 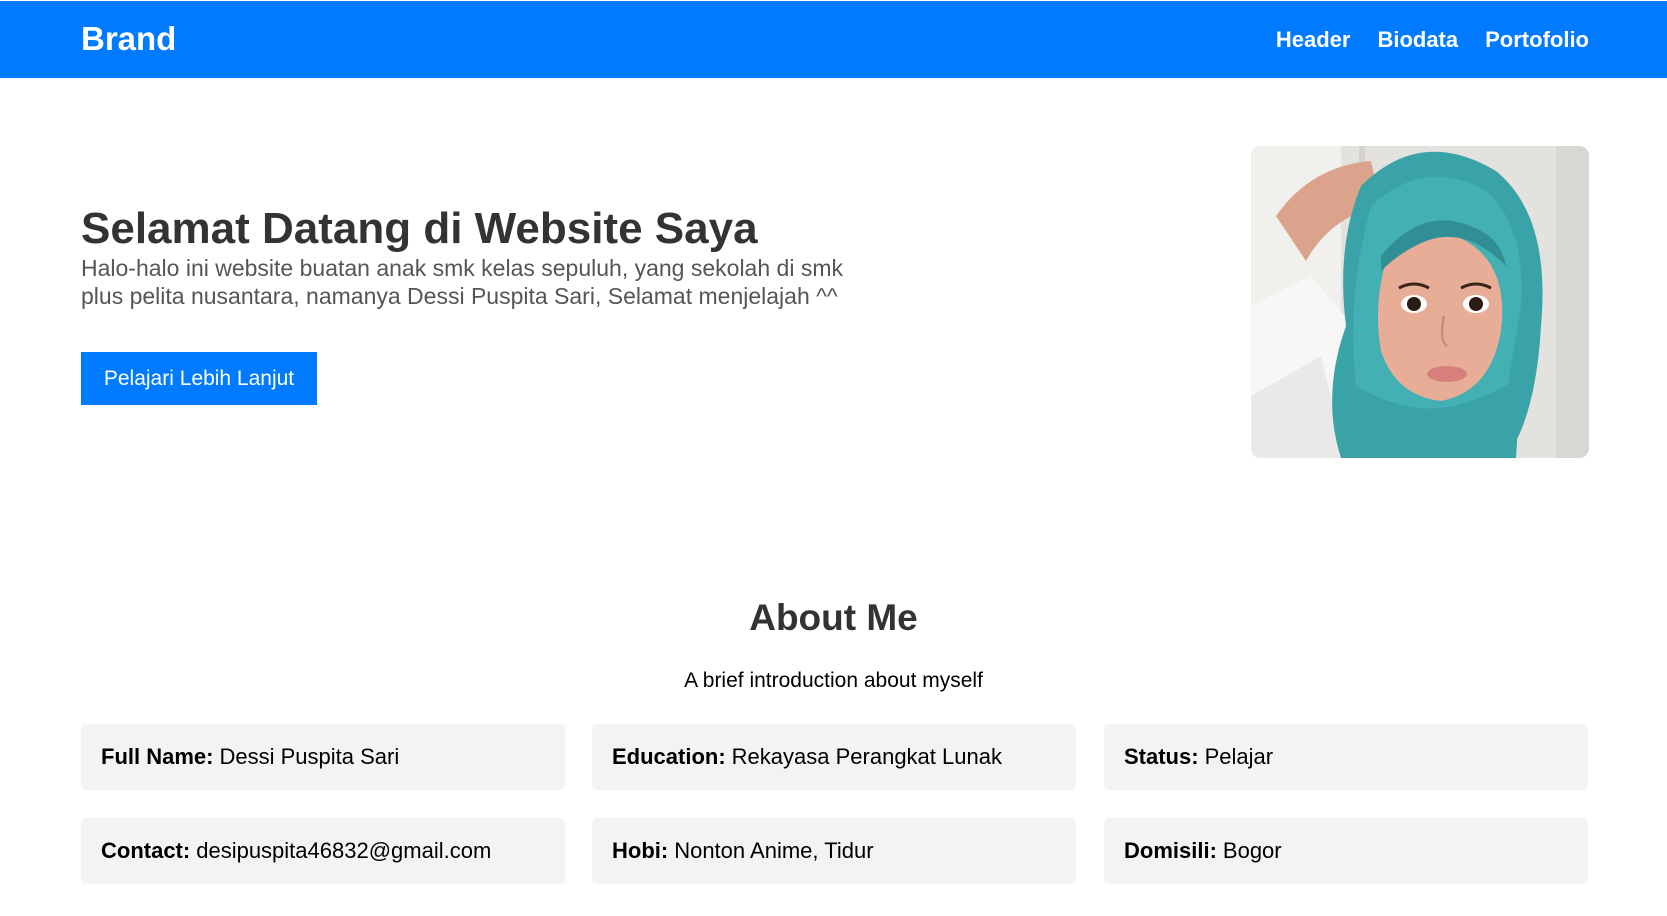 What do you see at coordinates (1346, 757) in the screenshot?
I see `info-card-status: Status: Pelajar` at bounding box center [1346, 757].